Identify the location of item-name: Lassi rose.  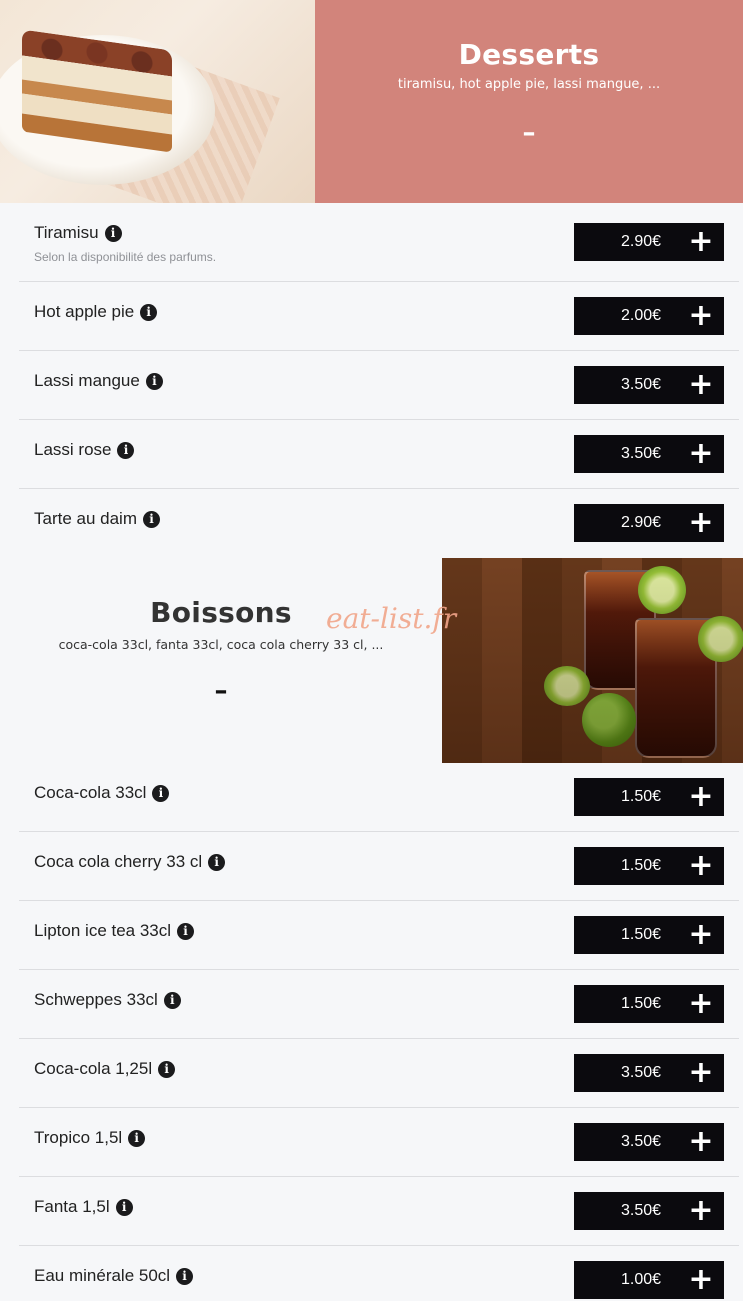
(73, 449).